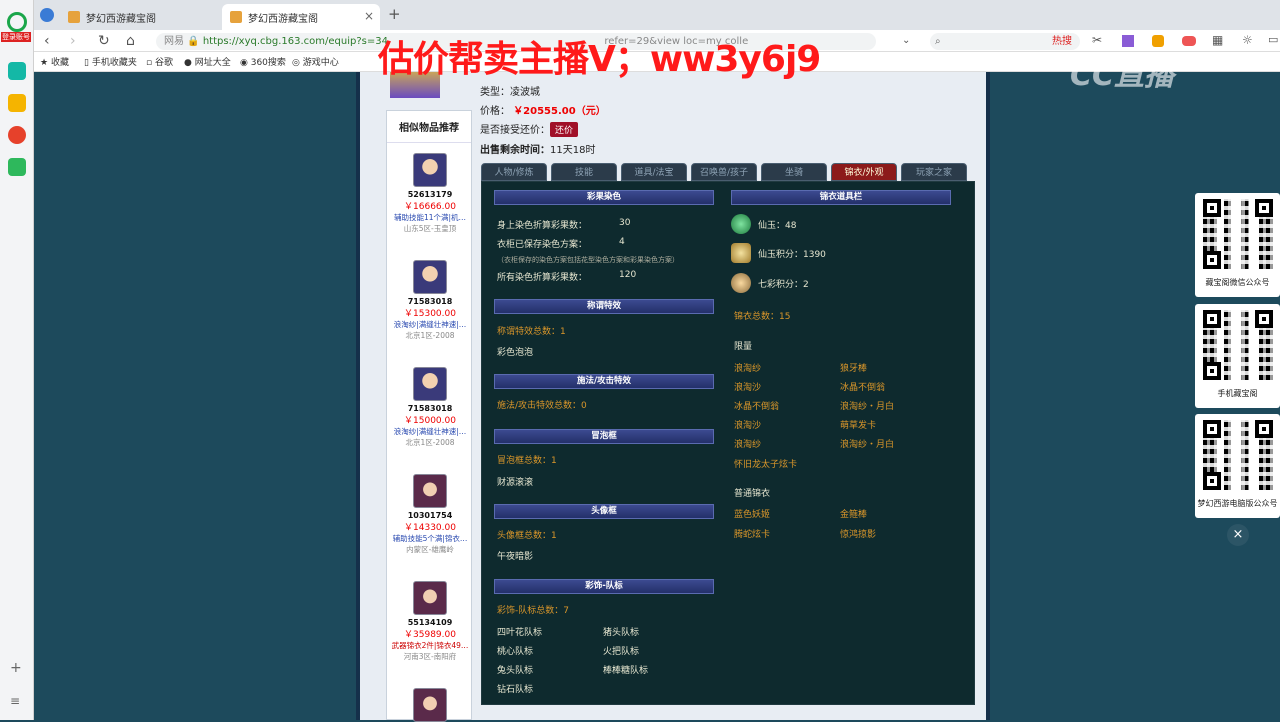 The width and height of the screenshot is (1280, 722). Describe the element at coordinates (140, 17) in the screenshot. I see `tab-1: 梦幻西游藏宝阁` at that location.